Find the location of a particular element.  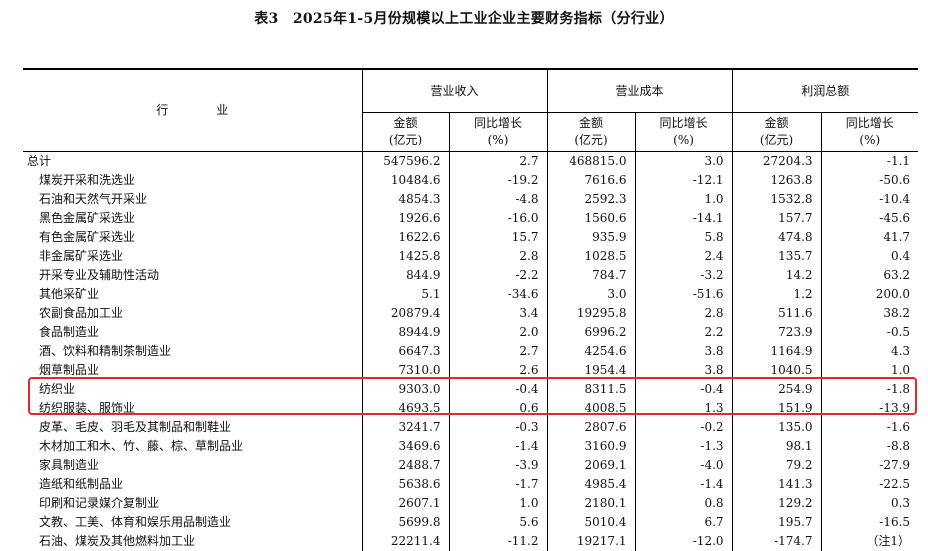

revenue-cell: 20879.4 is located at coordinates (405, 313).